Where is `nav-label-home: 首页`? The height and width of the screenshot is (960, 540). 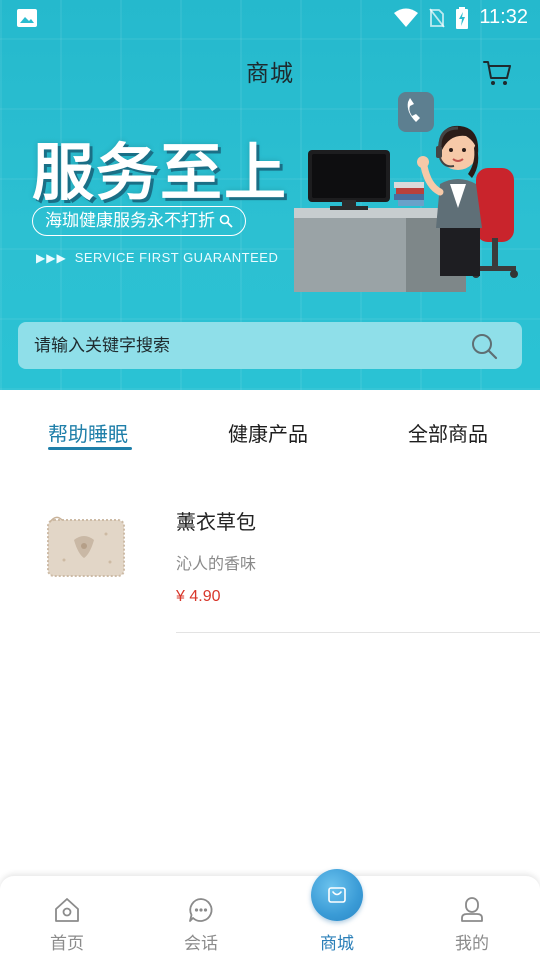 nav-label-home: 首页 is located at coordinates (67, 944).